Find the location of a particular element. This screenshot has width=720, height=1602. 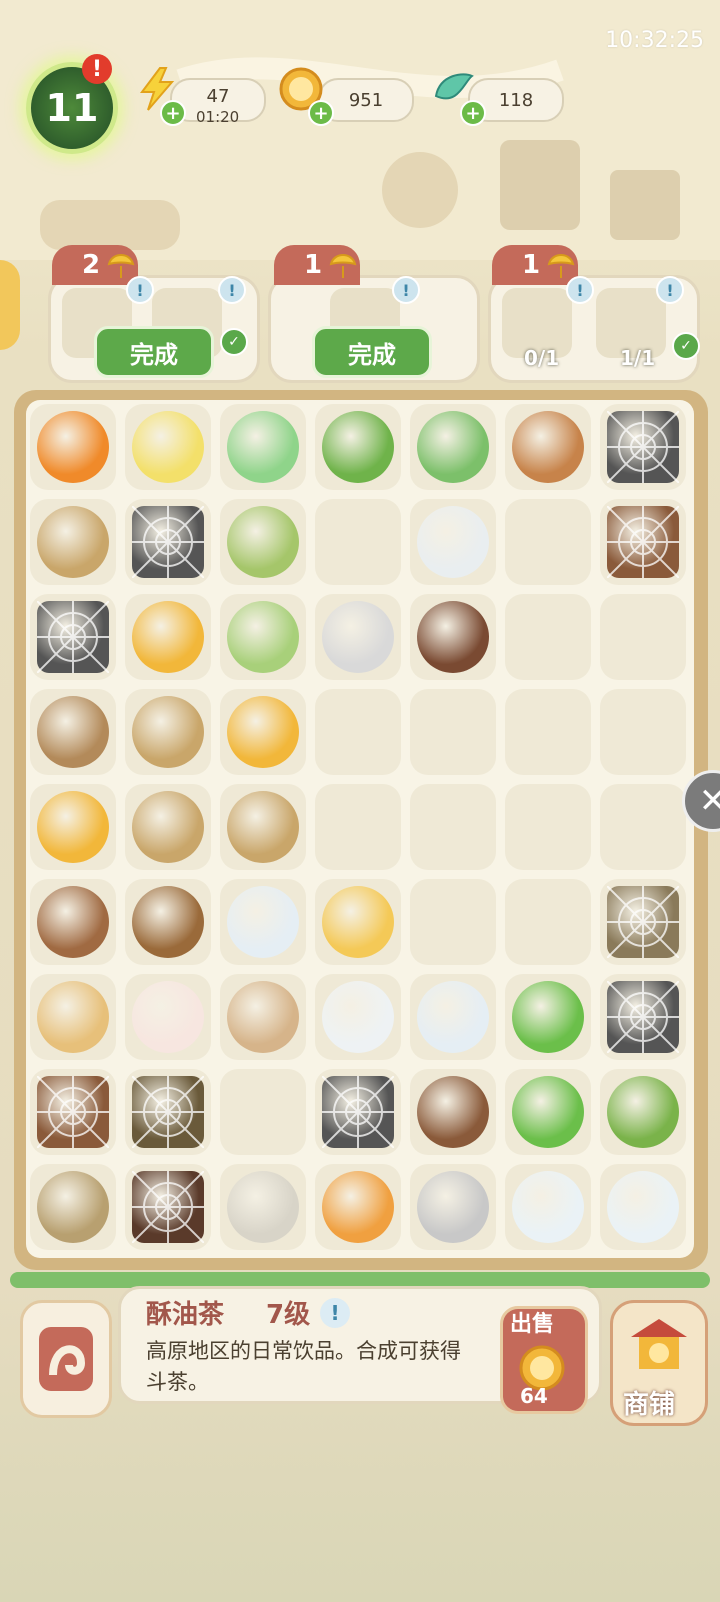

order-3-item-1-info-icon: ! is located at coordinates (580, 290).